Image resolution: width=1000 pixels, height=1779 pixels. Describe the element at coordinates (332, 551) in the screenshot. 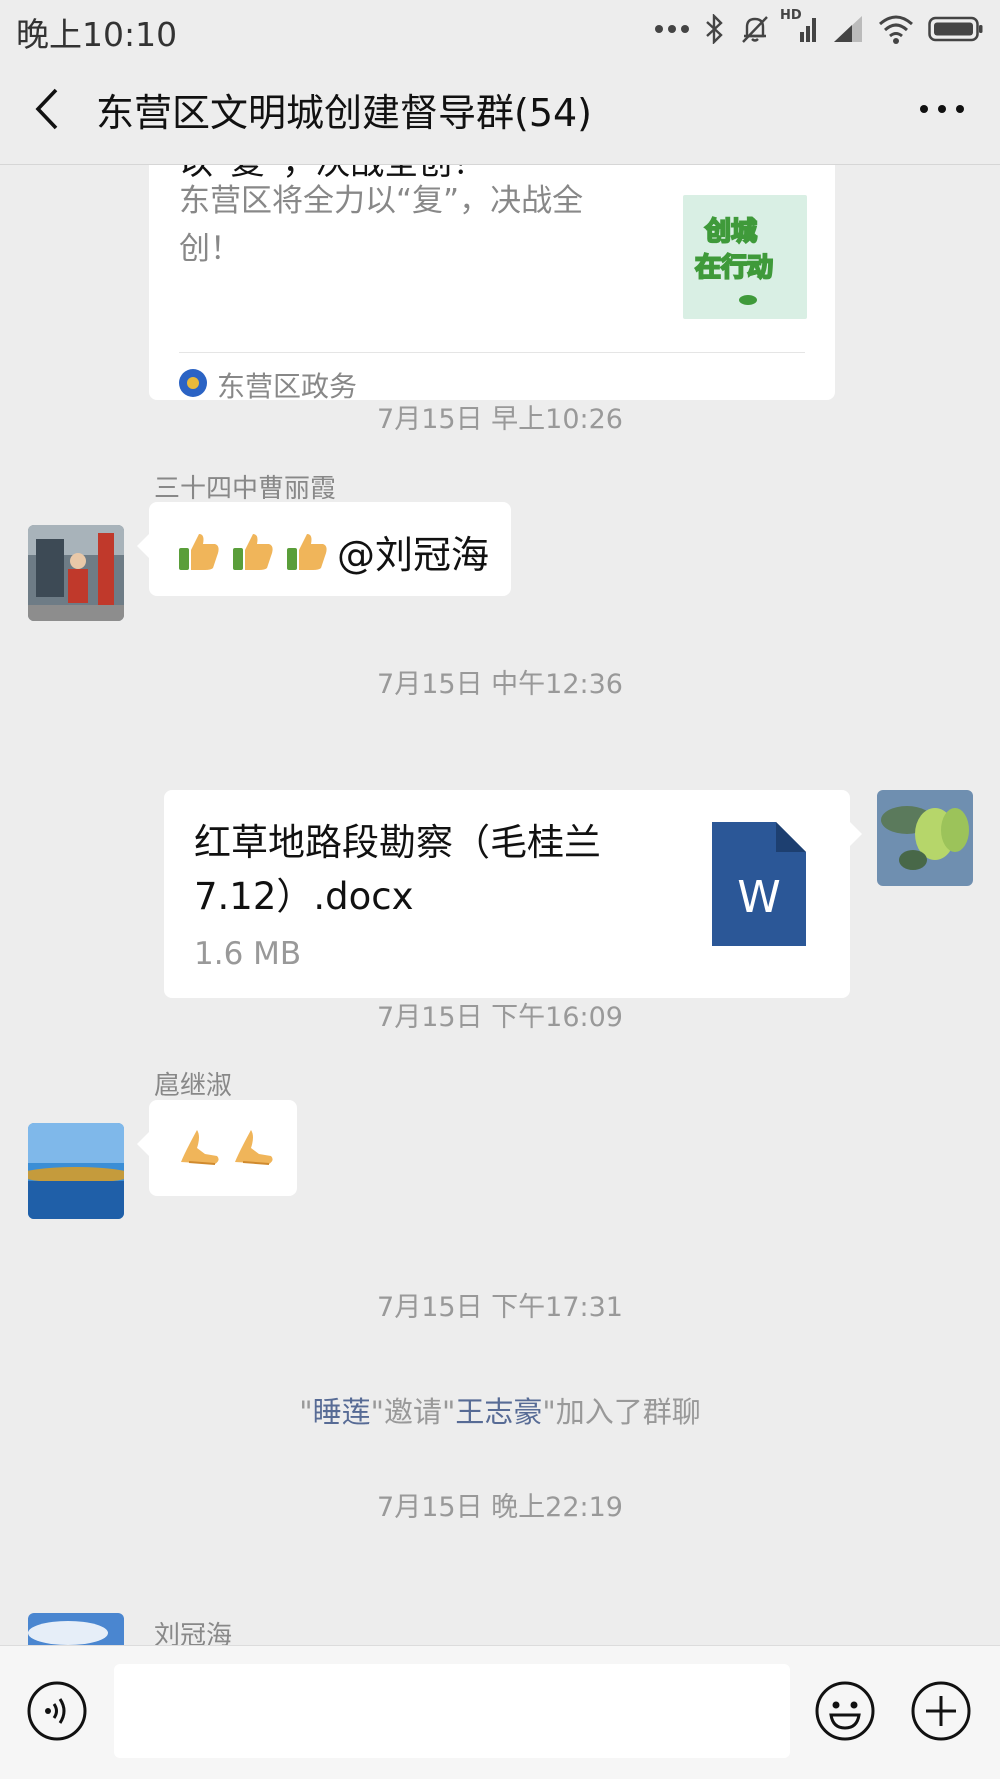

I see `message-text: @刘冠海` at that location.